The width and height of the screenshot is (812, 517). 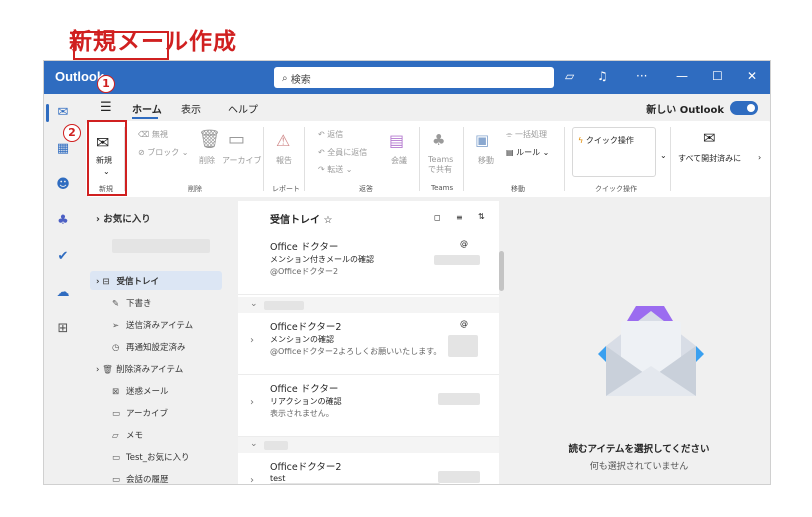 I want to click on rules-label: ルール, so click(x=528, y=152).